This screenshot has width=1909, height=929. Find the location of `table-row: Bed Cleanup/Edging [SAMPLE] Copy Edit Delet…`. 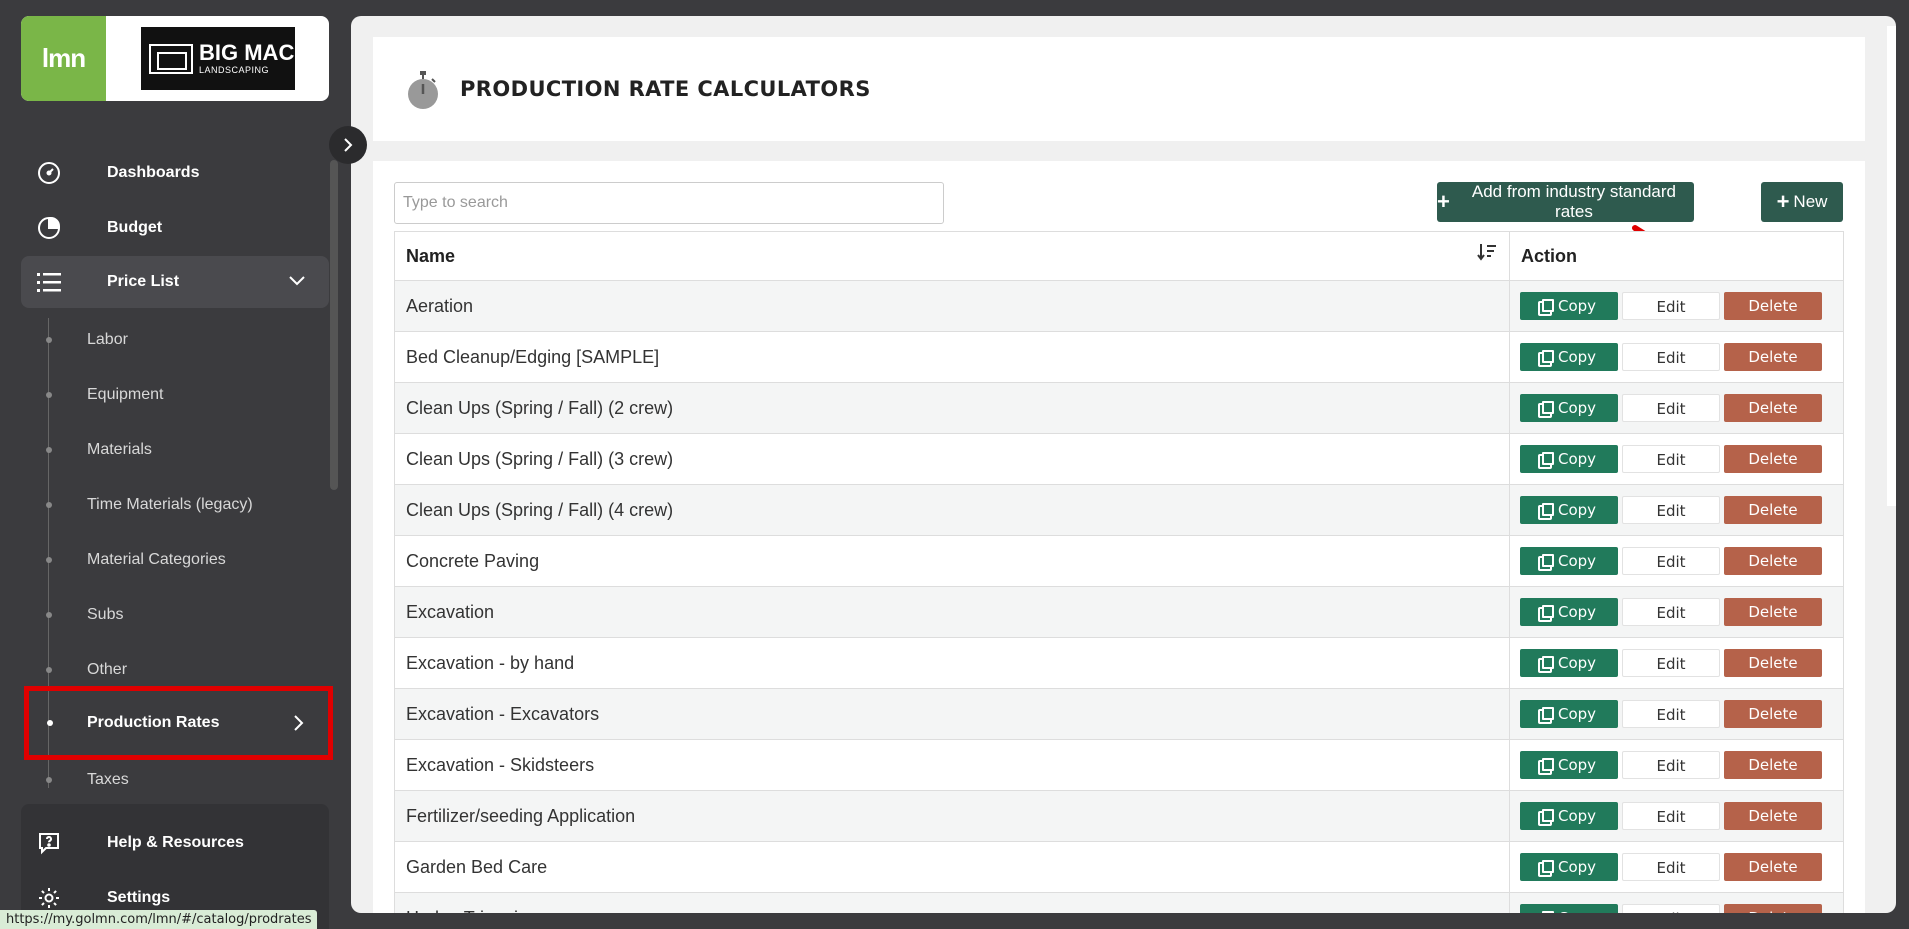

table-row: Bed Cleanup/Edging [SAMPLE] Copy Edit Delet… is located at coordinates (1119, 357).